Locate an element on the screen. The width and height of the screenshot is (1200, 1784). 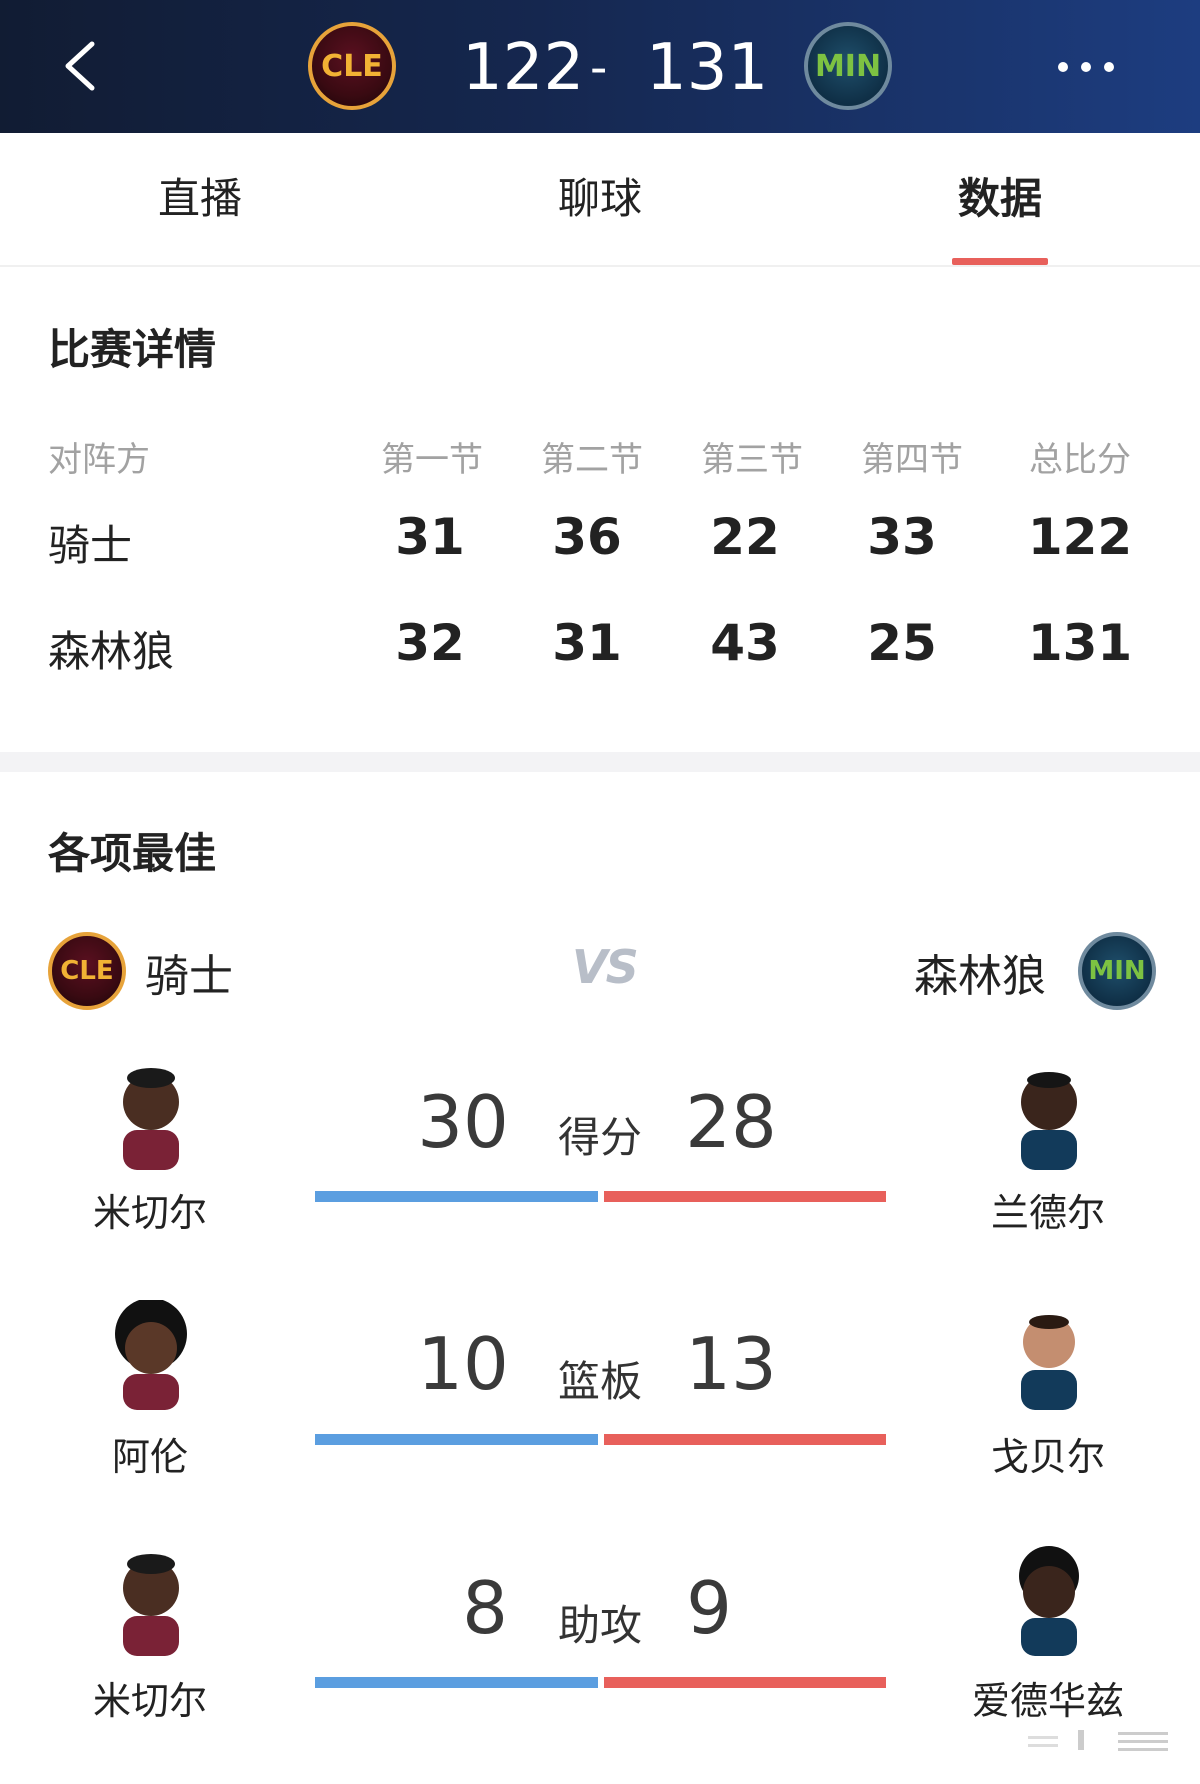
player-name: 戈贝尔 is located at coordinates (1047, 1457).